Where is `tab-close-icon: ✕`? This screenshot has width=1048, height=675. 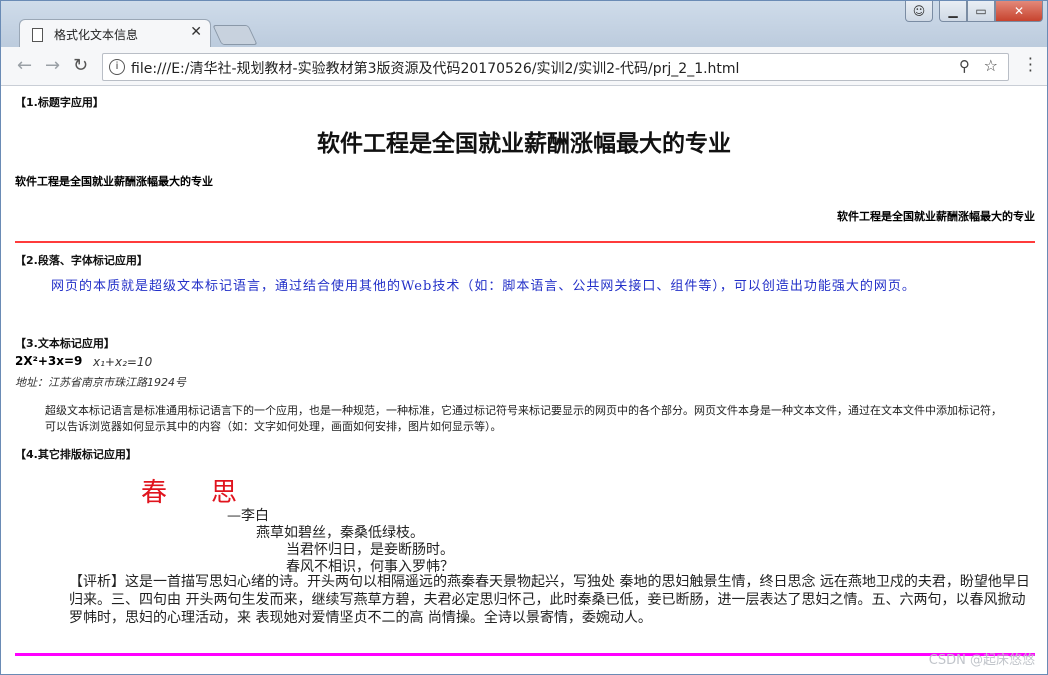
tab-close-icon: ✕ is located at coordinates (196, 32).